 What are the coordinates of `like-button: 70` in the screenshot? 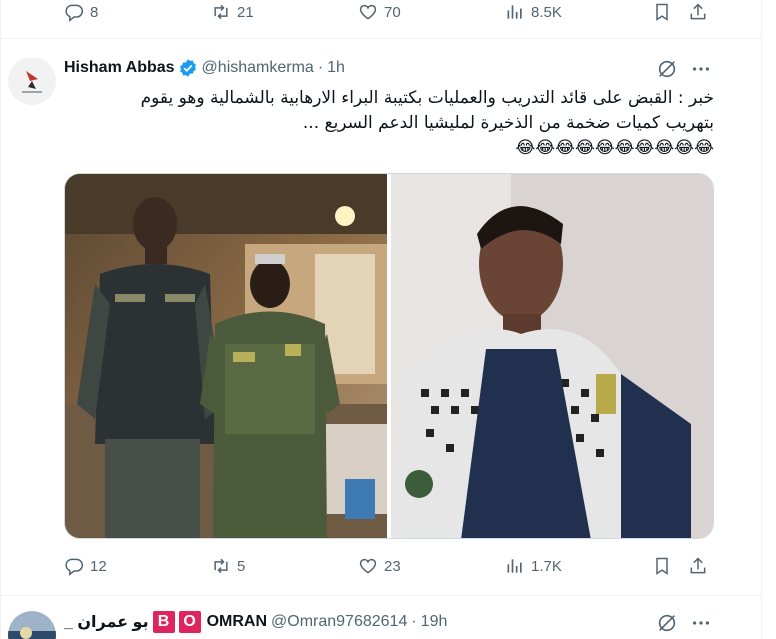 It's located at (379, 12).